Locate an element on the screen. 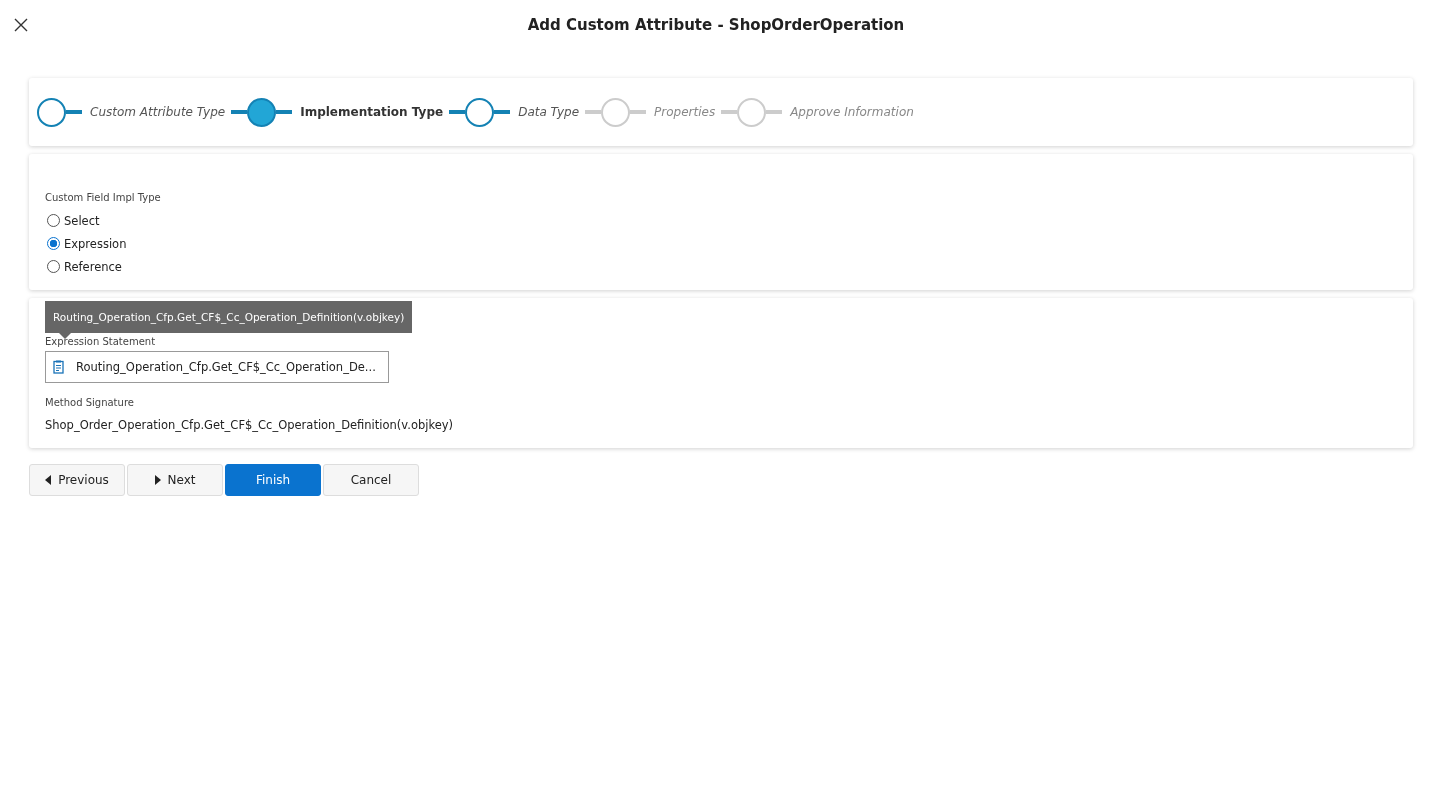 The height and width of the screenshot is (792, 1432). close-button is located at coordinates (21, 25).